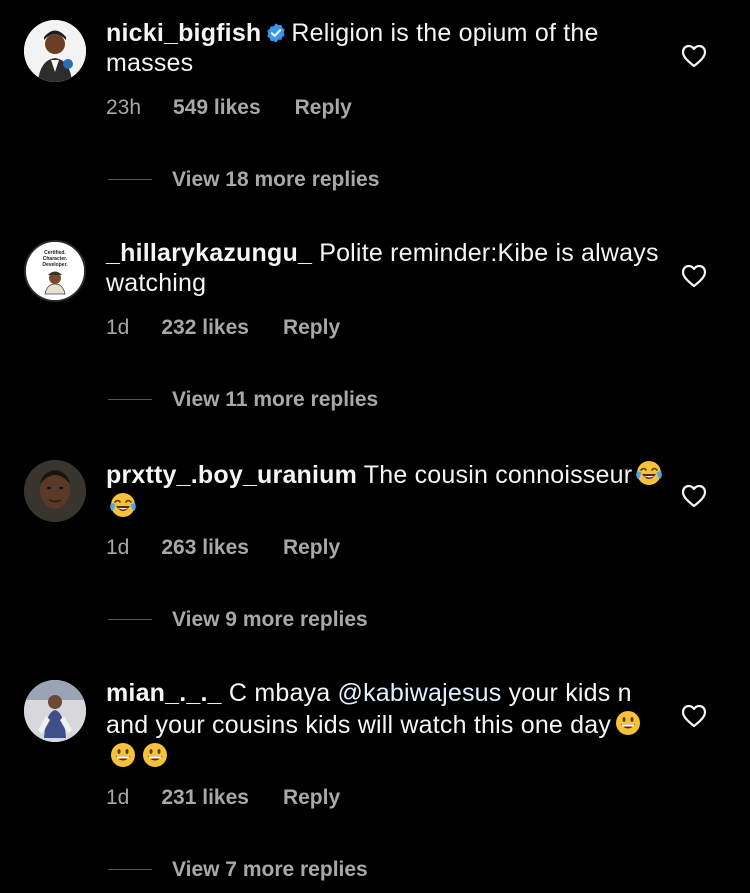 Image resolution: width=750 pixels, height=893 pixels. What do you see at coordinates (276, 33) in the screenshot?
I see `verified-badge-icon` at bounding box center [276, 33].